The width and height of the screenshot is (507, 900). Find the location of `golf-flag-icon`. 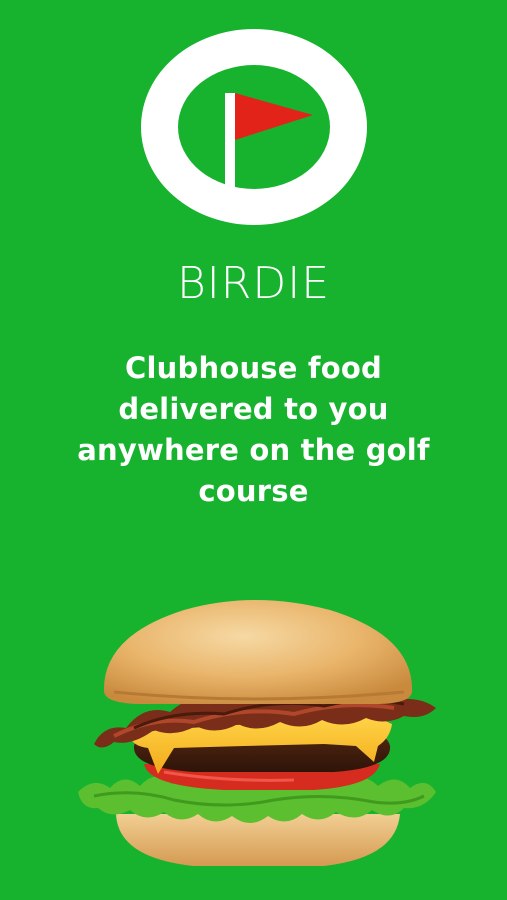

golf-flag-icon is located at coordinates (254, 127).